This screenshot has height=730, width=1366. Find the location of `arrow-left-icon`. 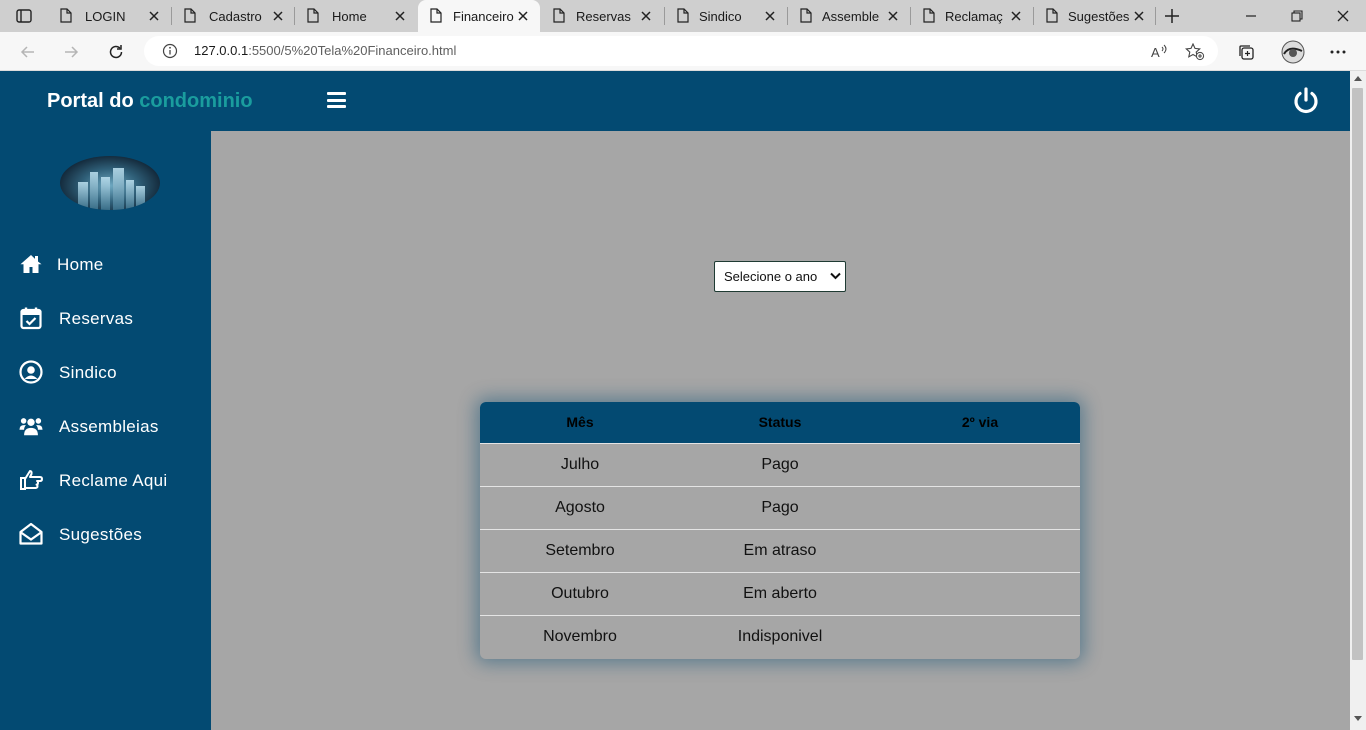

arrow-left-icon is located at coordinates (27, 52).